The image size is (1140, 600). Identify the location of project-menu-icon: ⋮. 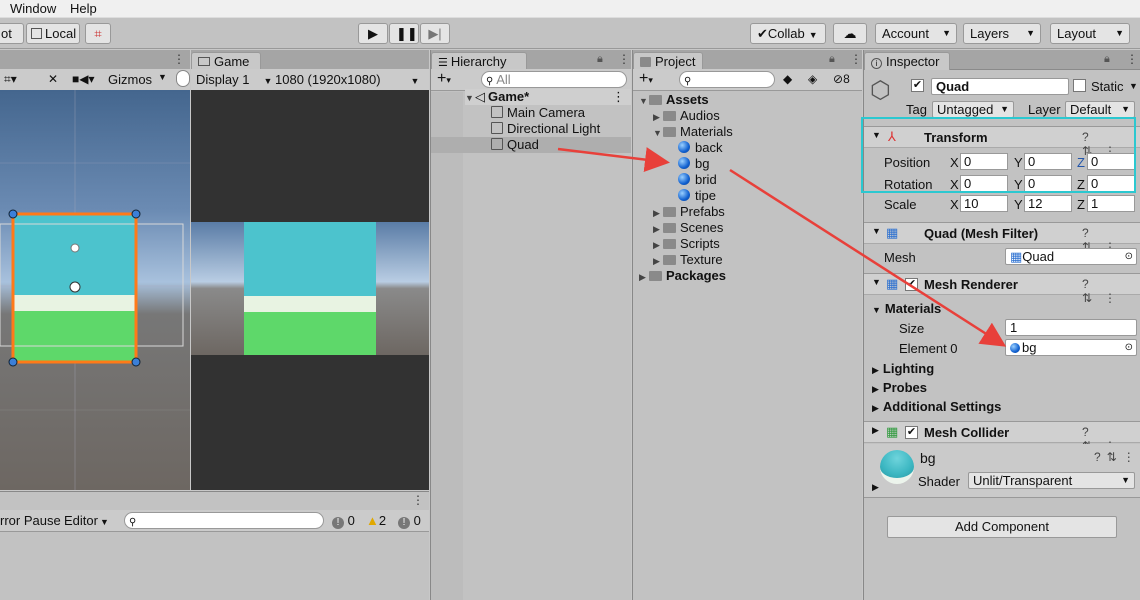
(856, 59).